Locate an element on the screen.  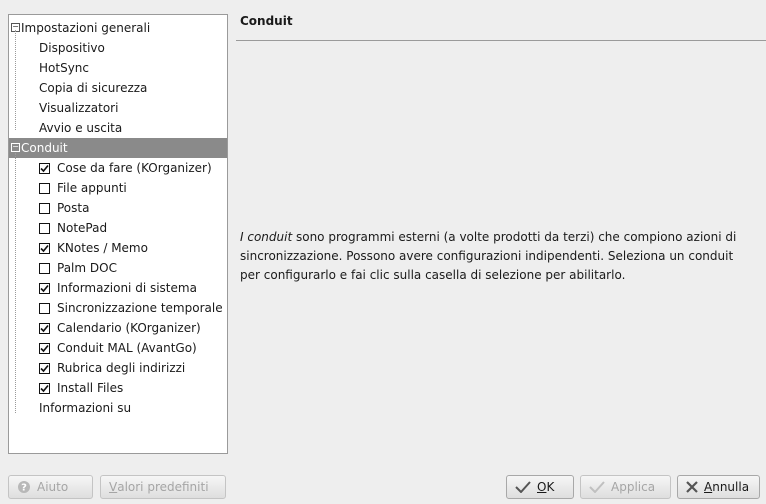
tree-item: Avvio e uscita is located at coordinates (118, 128).